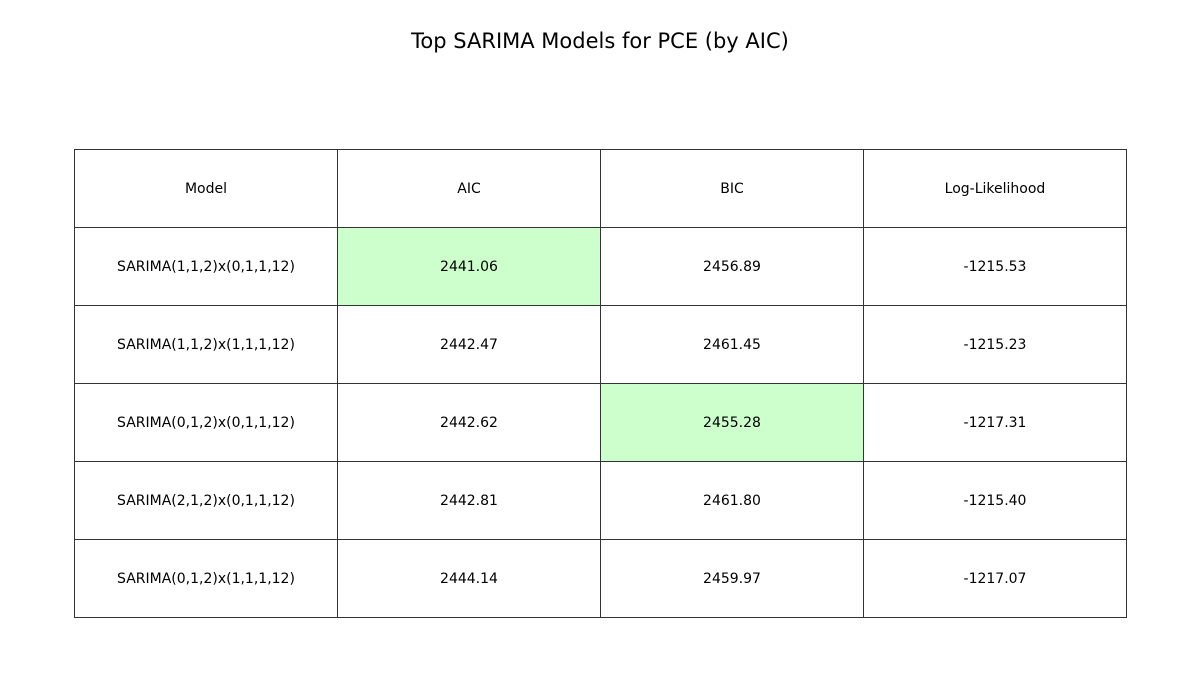  I want to click on cell-aic: 2444.14, so click(469, 578).